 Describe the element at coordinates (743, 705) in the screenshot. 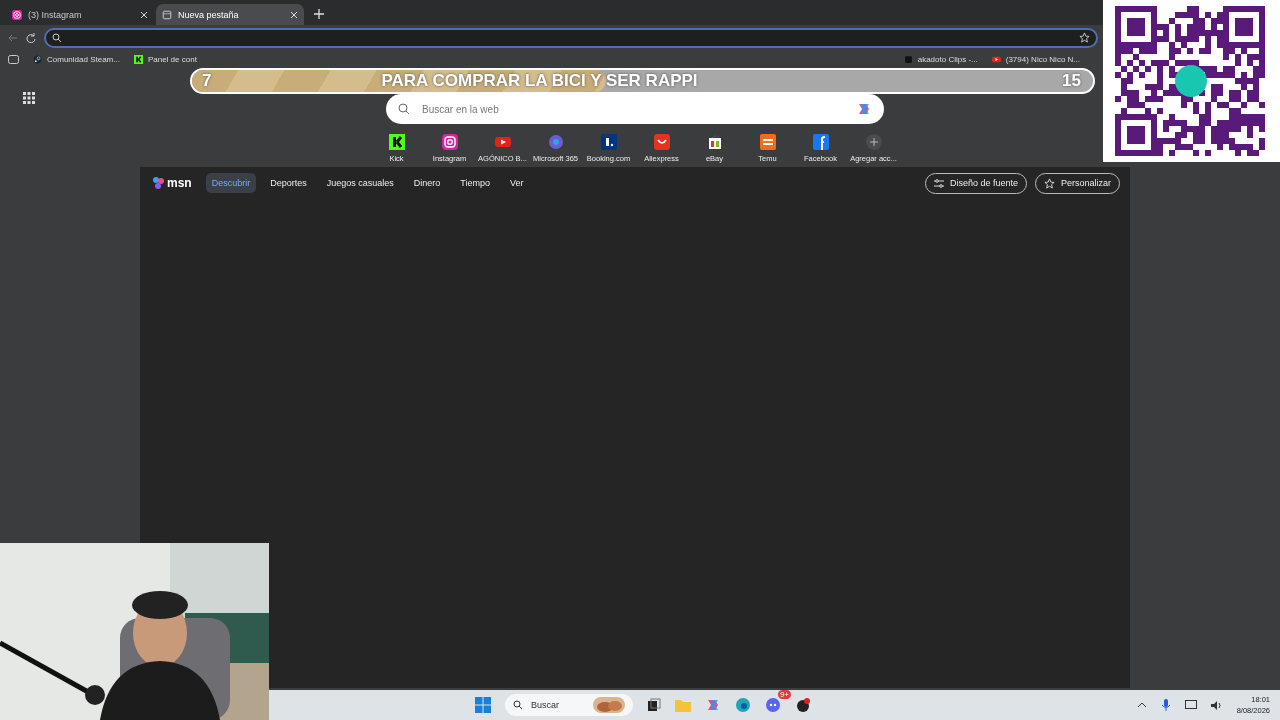

I see `browser-icon` at that location.